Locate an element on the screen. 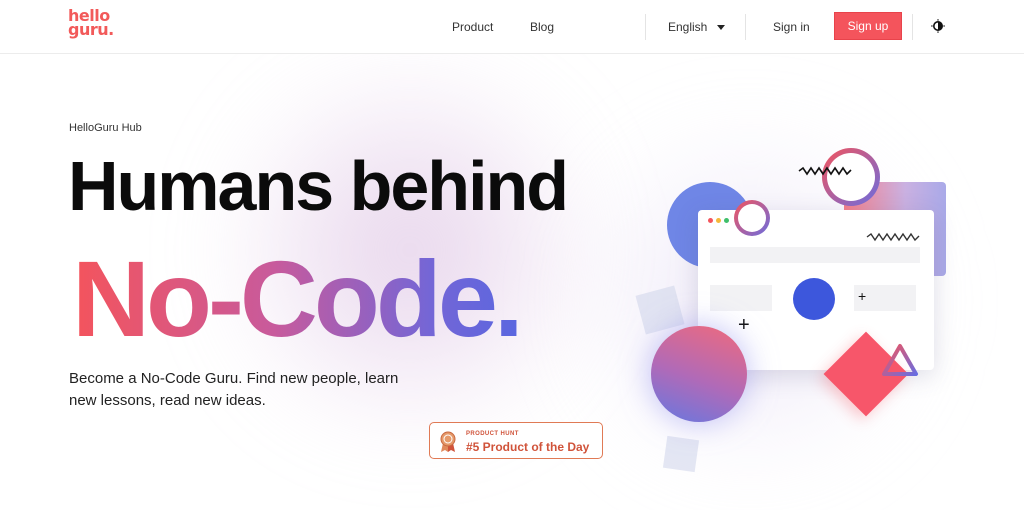 The width and height of the screenshot is (1024, 510). gradient-ring-small is located at coordinates (752, 218).